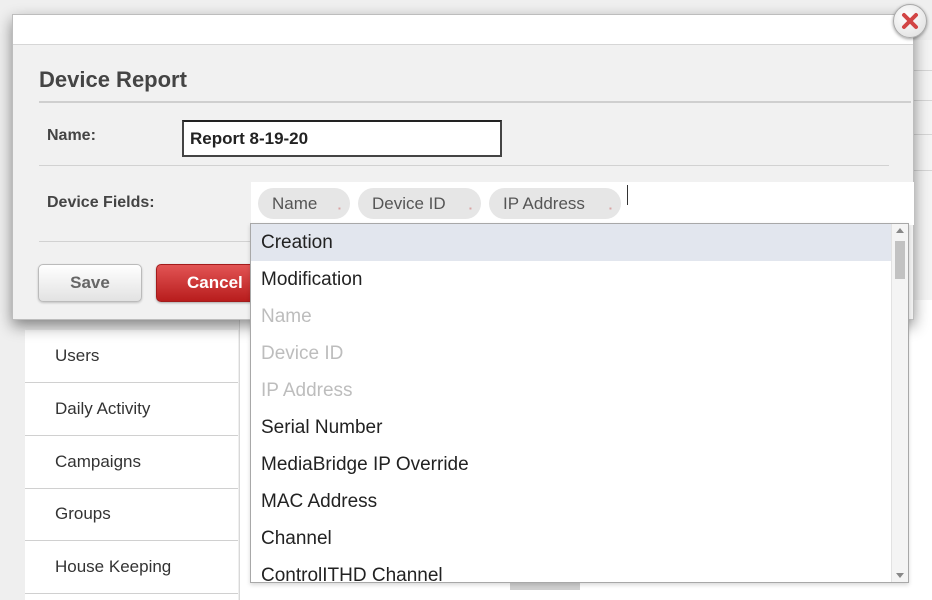 The image size is (932, 600). What do you see at coordinates (545, 586) in the screenshot?
I see `background-scrollbar` at bounding box center [545, 586].